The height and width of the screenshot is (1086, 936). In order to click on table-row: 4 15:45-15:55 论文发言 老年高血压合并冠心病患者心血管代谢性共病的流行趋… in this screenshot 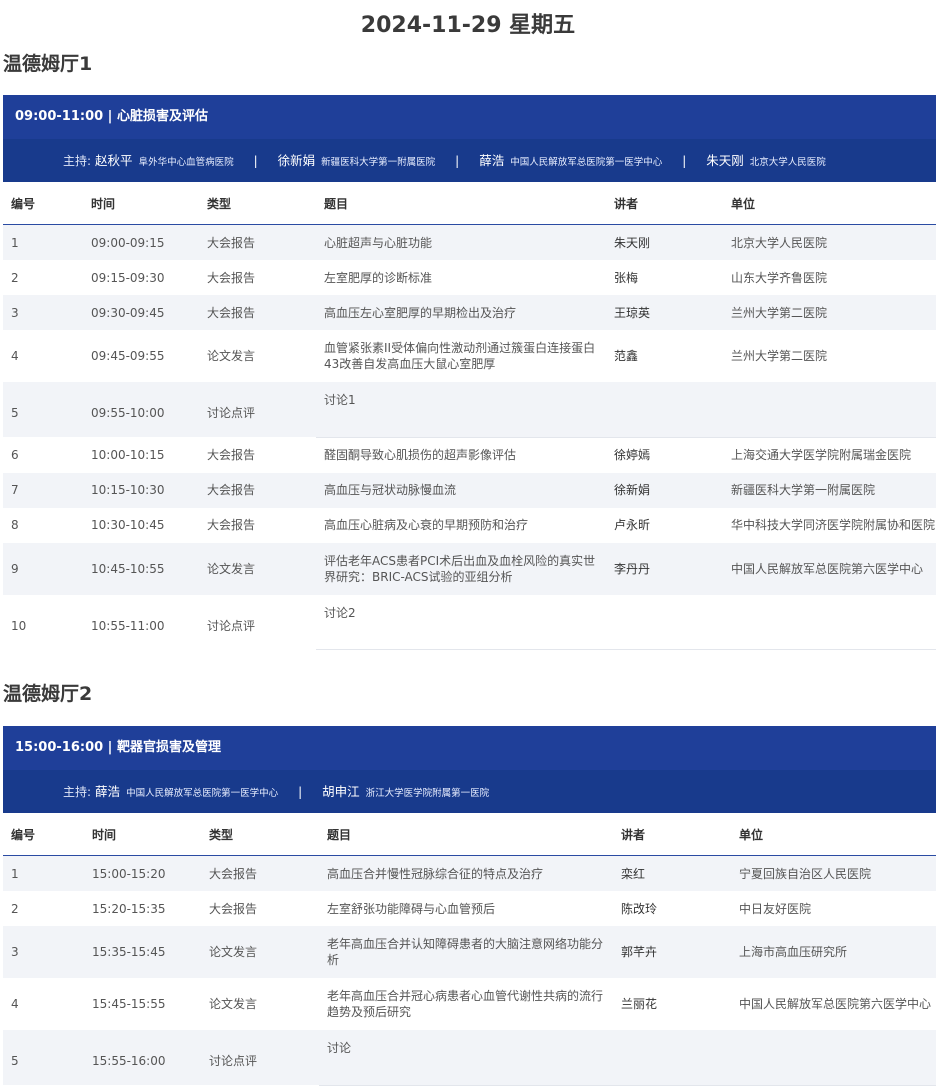, I will do `click(469, 1004)`.